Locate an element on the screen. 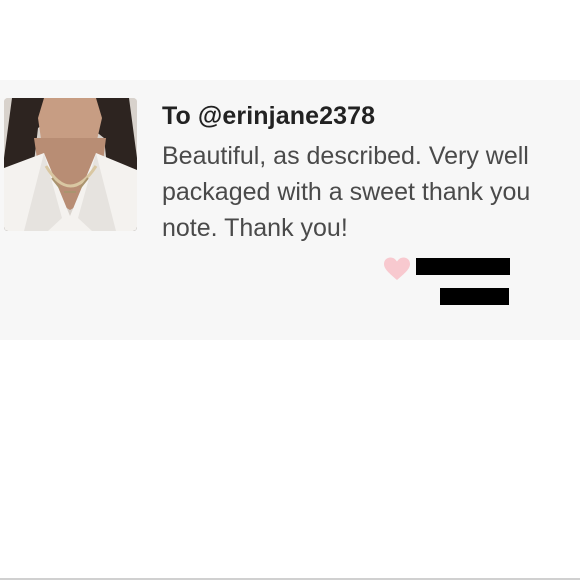  reviewer-photo is located at coordinates (70, 164).